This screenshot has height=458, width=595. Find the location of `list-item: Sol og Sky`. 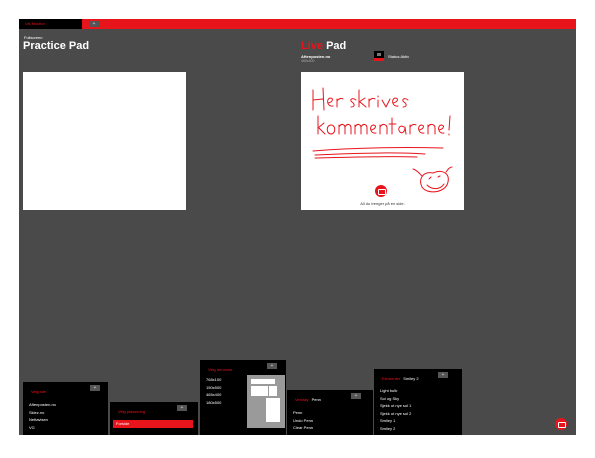

list-item: Sol og Sky is located at coordinates (395, 399).